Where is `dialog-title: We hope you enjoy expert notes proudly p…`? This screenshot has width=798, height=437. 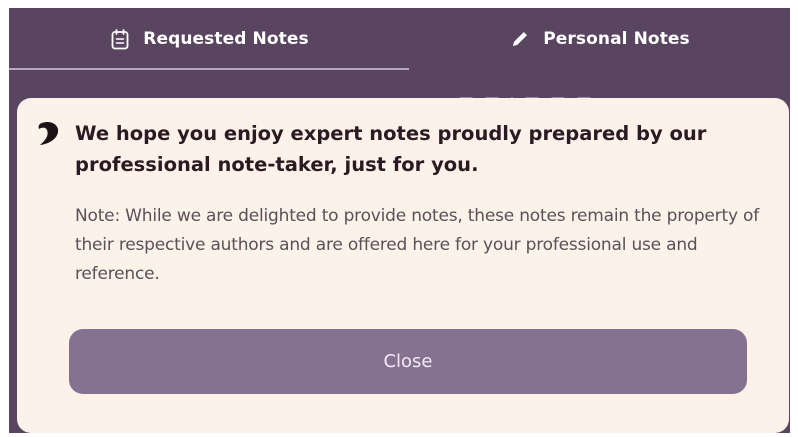 dialog-title: We hope you enjoy expert notes proudly p… is located at coordinates (391, 149).